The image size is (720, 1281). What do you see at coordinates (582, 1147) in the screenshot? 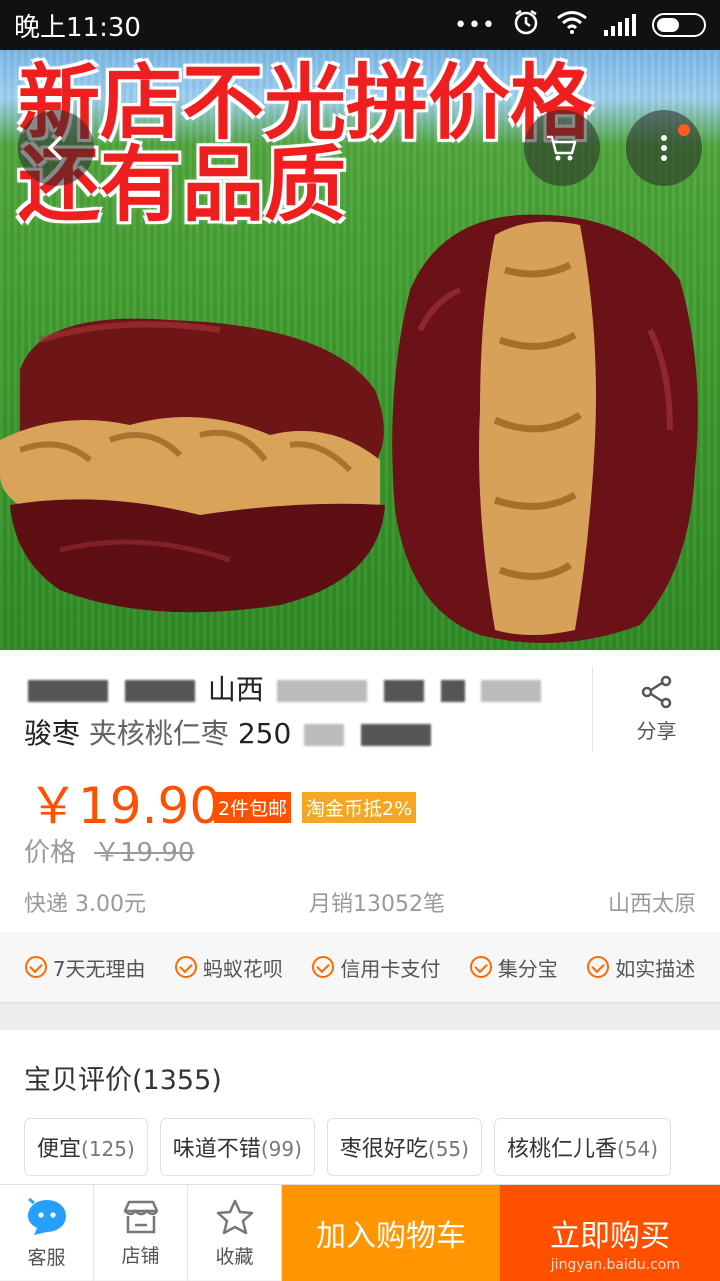
I see `review-tag: 核桃仁儿香(54)` at bounding box center [582, 1147].